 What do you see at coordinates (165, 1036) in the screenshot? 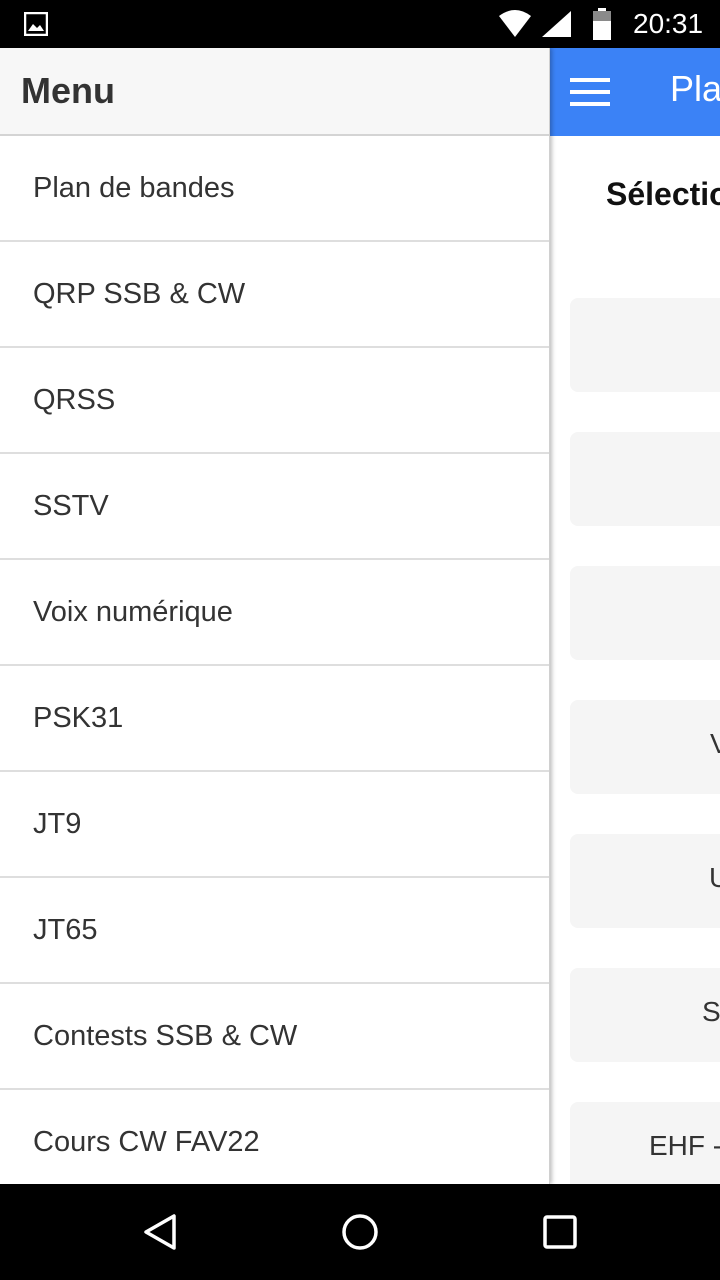
I see `menu-item-label: Contests SSB & CW` at bounding box center [165, 1036].